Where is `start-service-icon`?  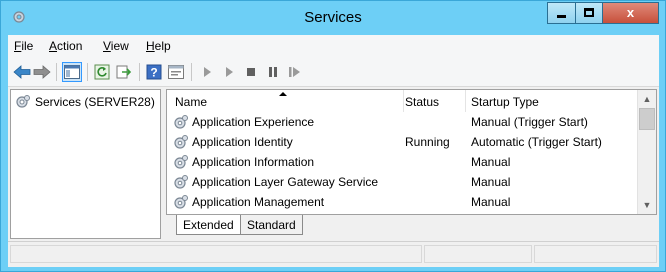
start-service-icon is located at coordinates (207, 72).